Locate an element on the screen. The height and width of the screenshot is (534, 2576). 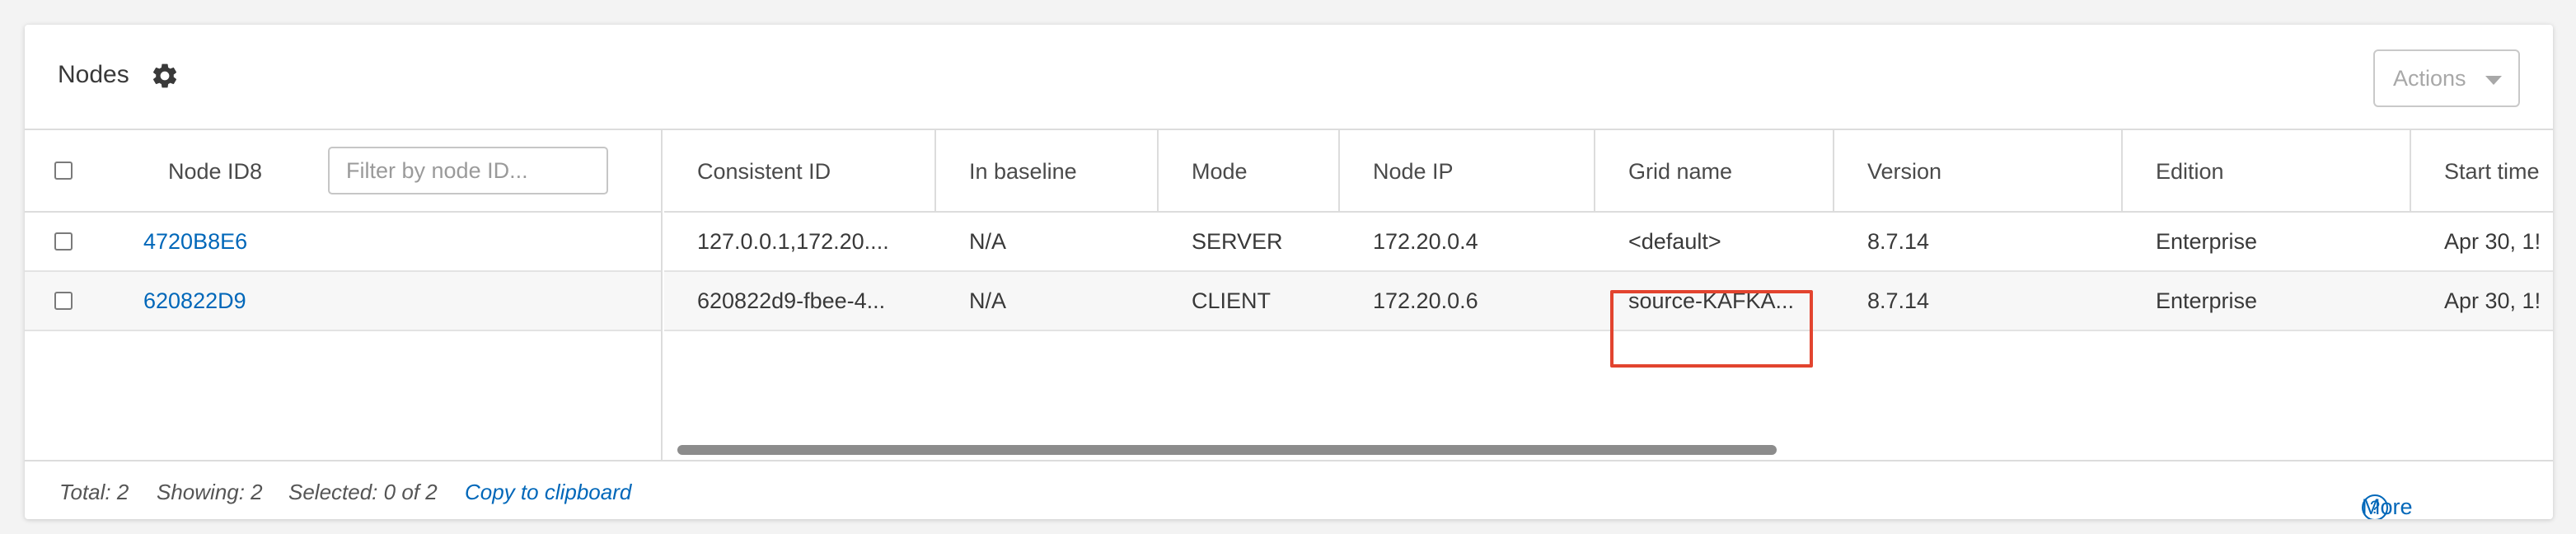
selected-count: Selected: 0 of 2 is located at coordinates (363, 492).